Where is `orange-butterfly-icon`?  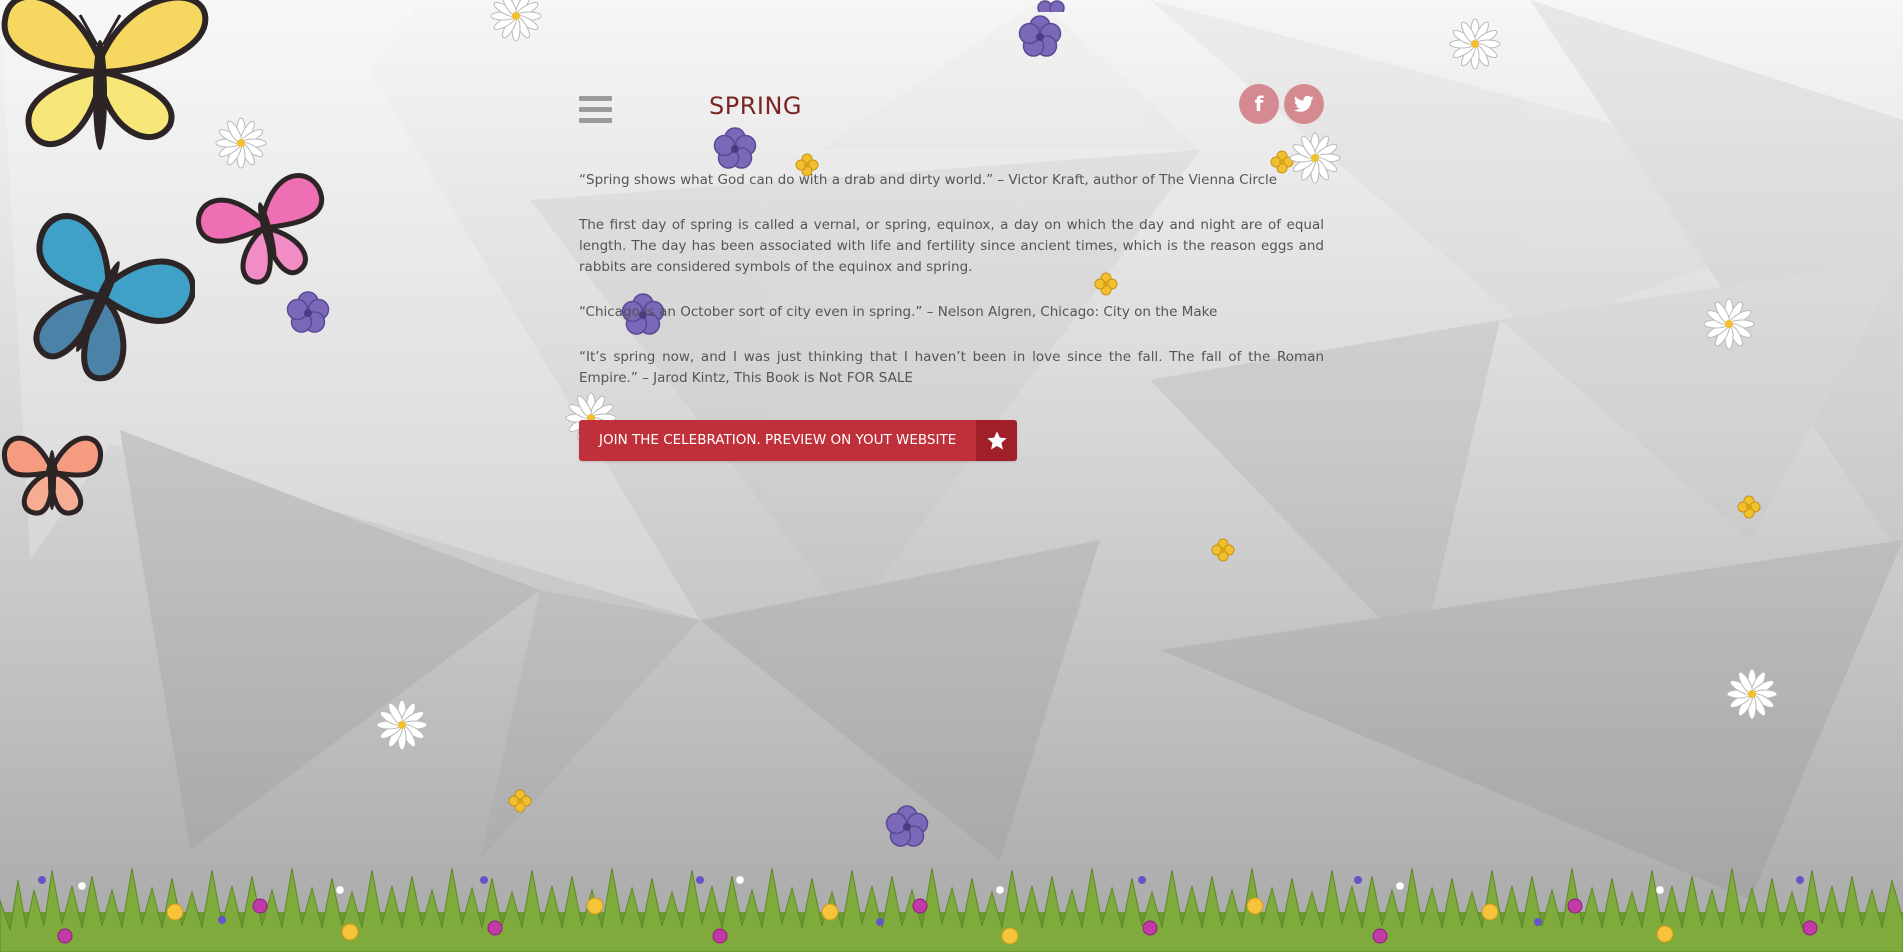 orange-butterfly-icon is located at coordinates (52, 475).